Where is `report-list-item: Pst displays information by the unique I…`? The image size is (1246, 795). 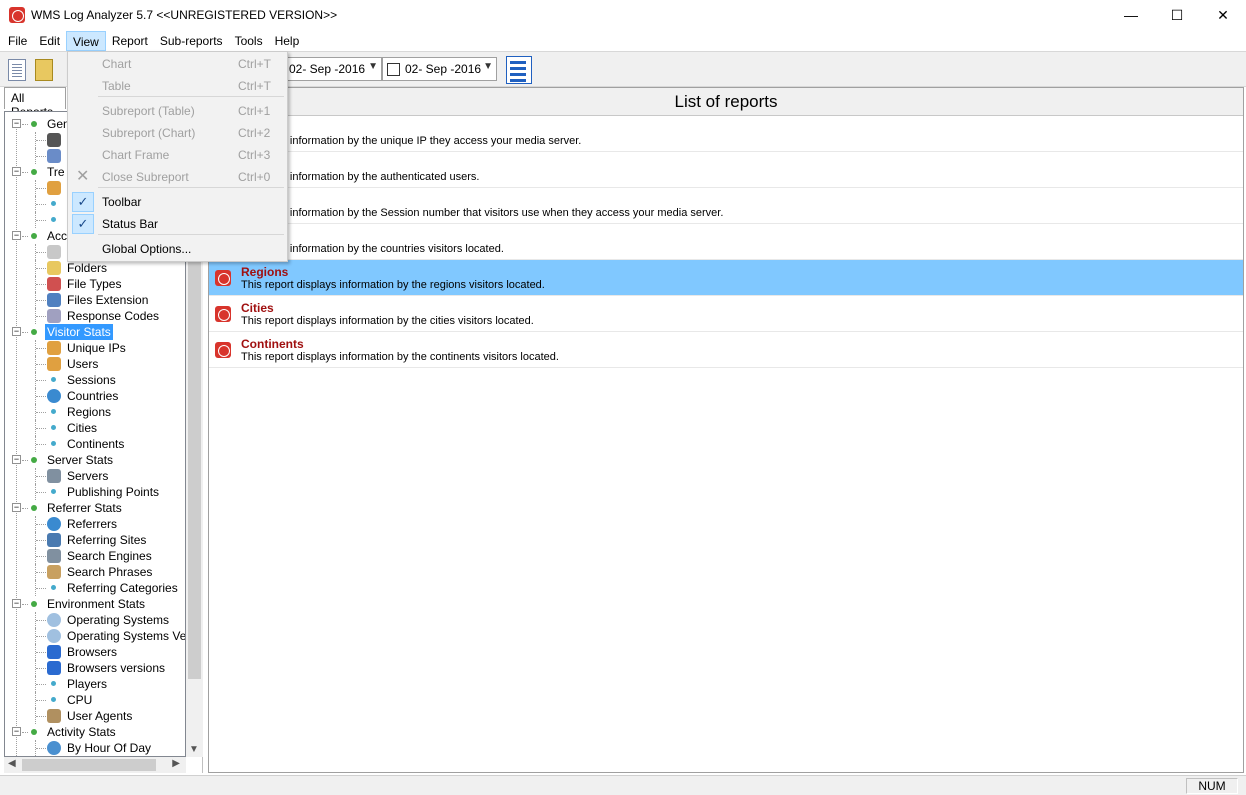
report-list-item: Pst displays information by the unique I… is located at coordinates (726, 134).